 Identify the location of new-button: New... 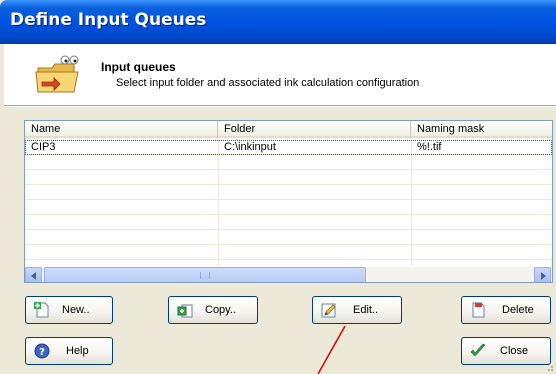
(69, 310).